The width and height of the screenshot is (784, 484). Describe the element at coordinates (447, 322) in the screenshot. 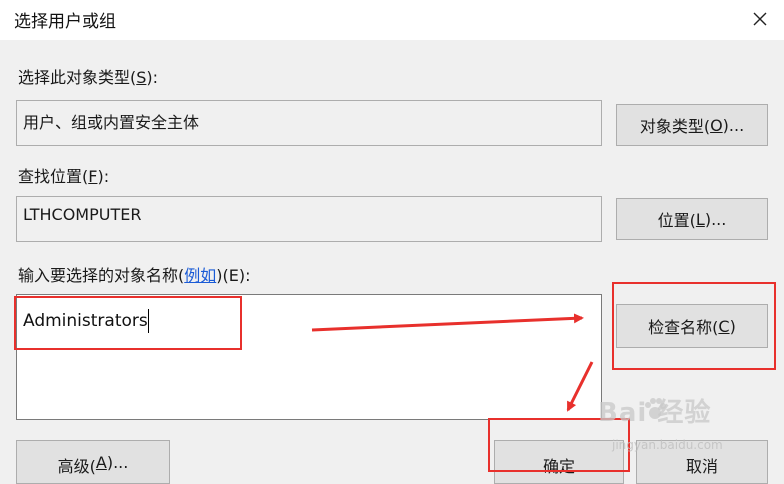

I see `annotation-arrow-right` at that location.